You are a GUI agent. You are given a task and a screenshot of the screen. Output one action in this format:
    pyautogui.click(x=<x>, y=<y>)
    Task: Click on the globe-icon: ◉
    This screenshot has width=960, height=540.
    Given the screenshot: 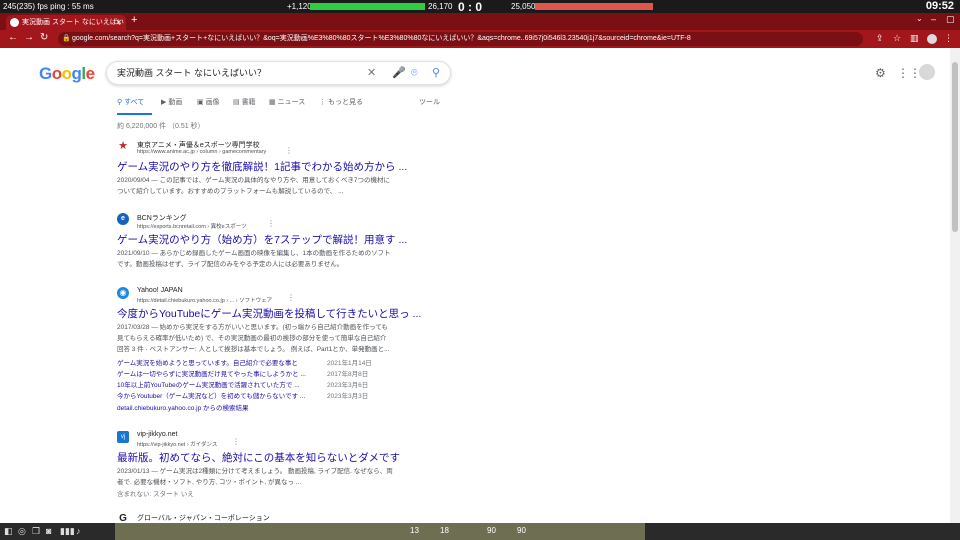 What is the action you would take?
    pyautogui.click(x=123, y=293)
    